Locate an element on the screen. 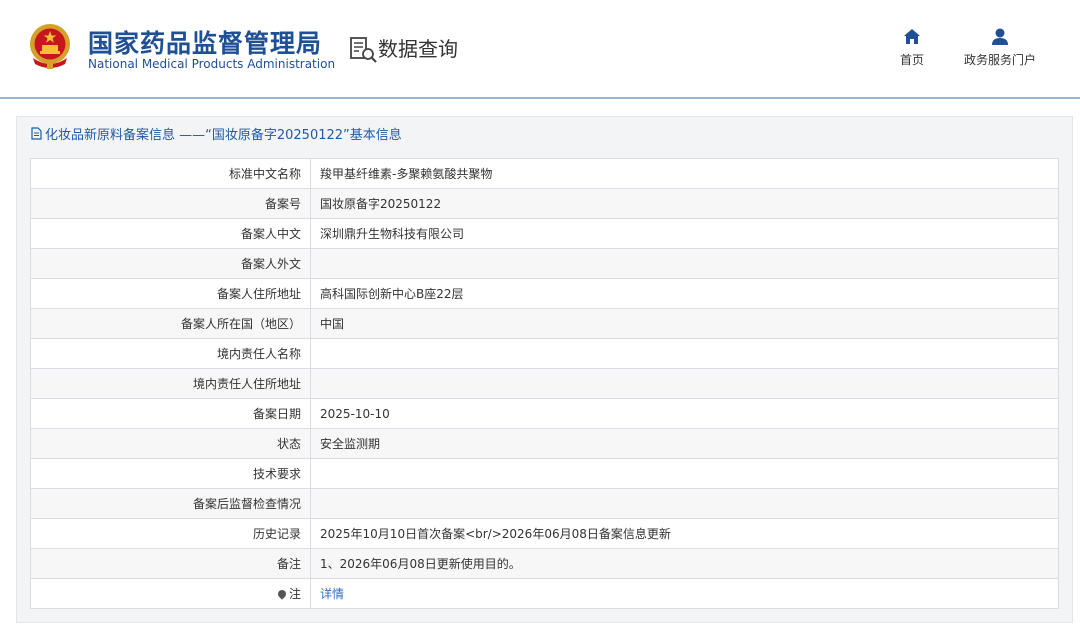 This screenshot has height=628, width=1080. table-row: 备案后监督检查情况 is located at coordinates (544, 503).